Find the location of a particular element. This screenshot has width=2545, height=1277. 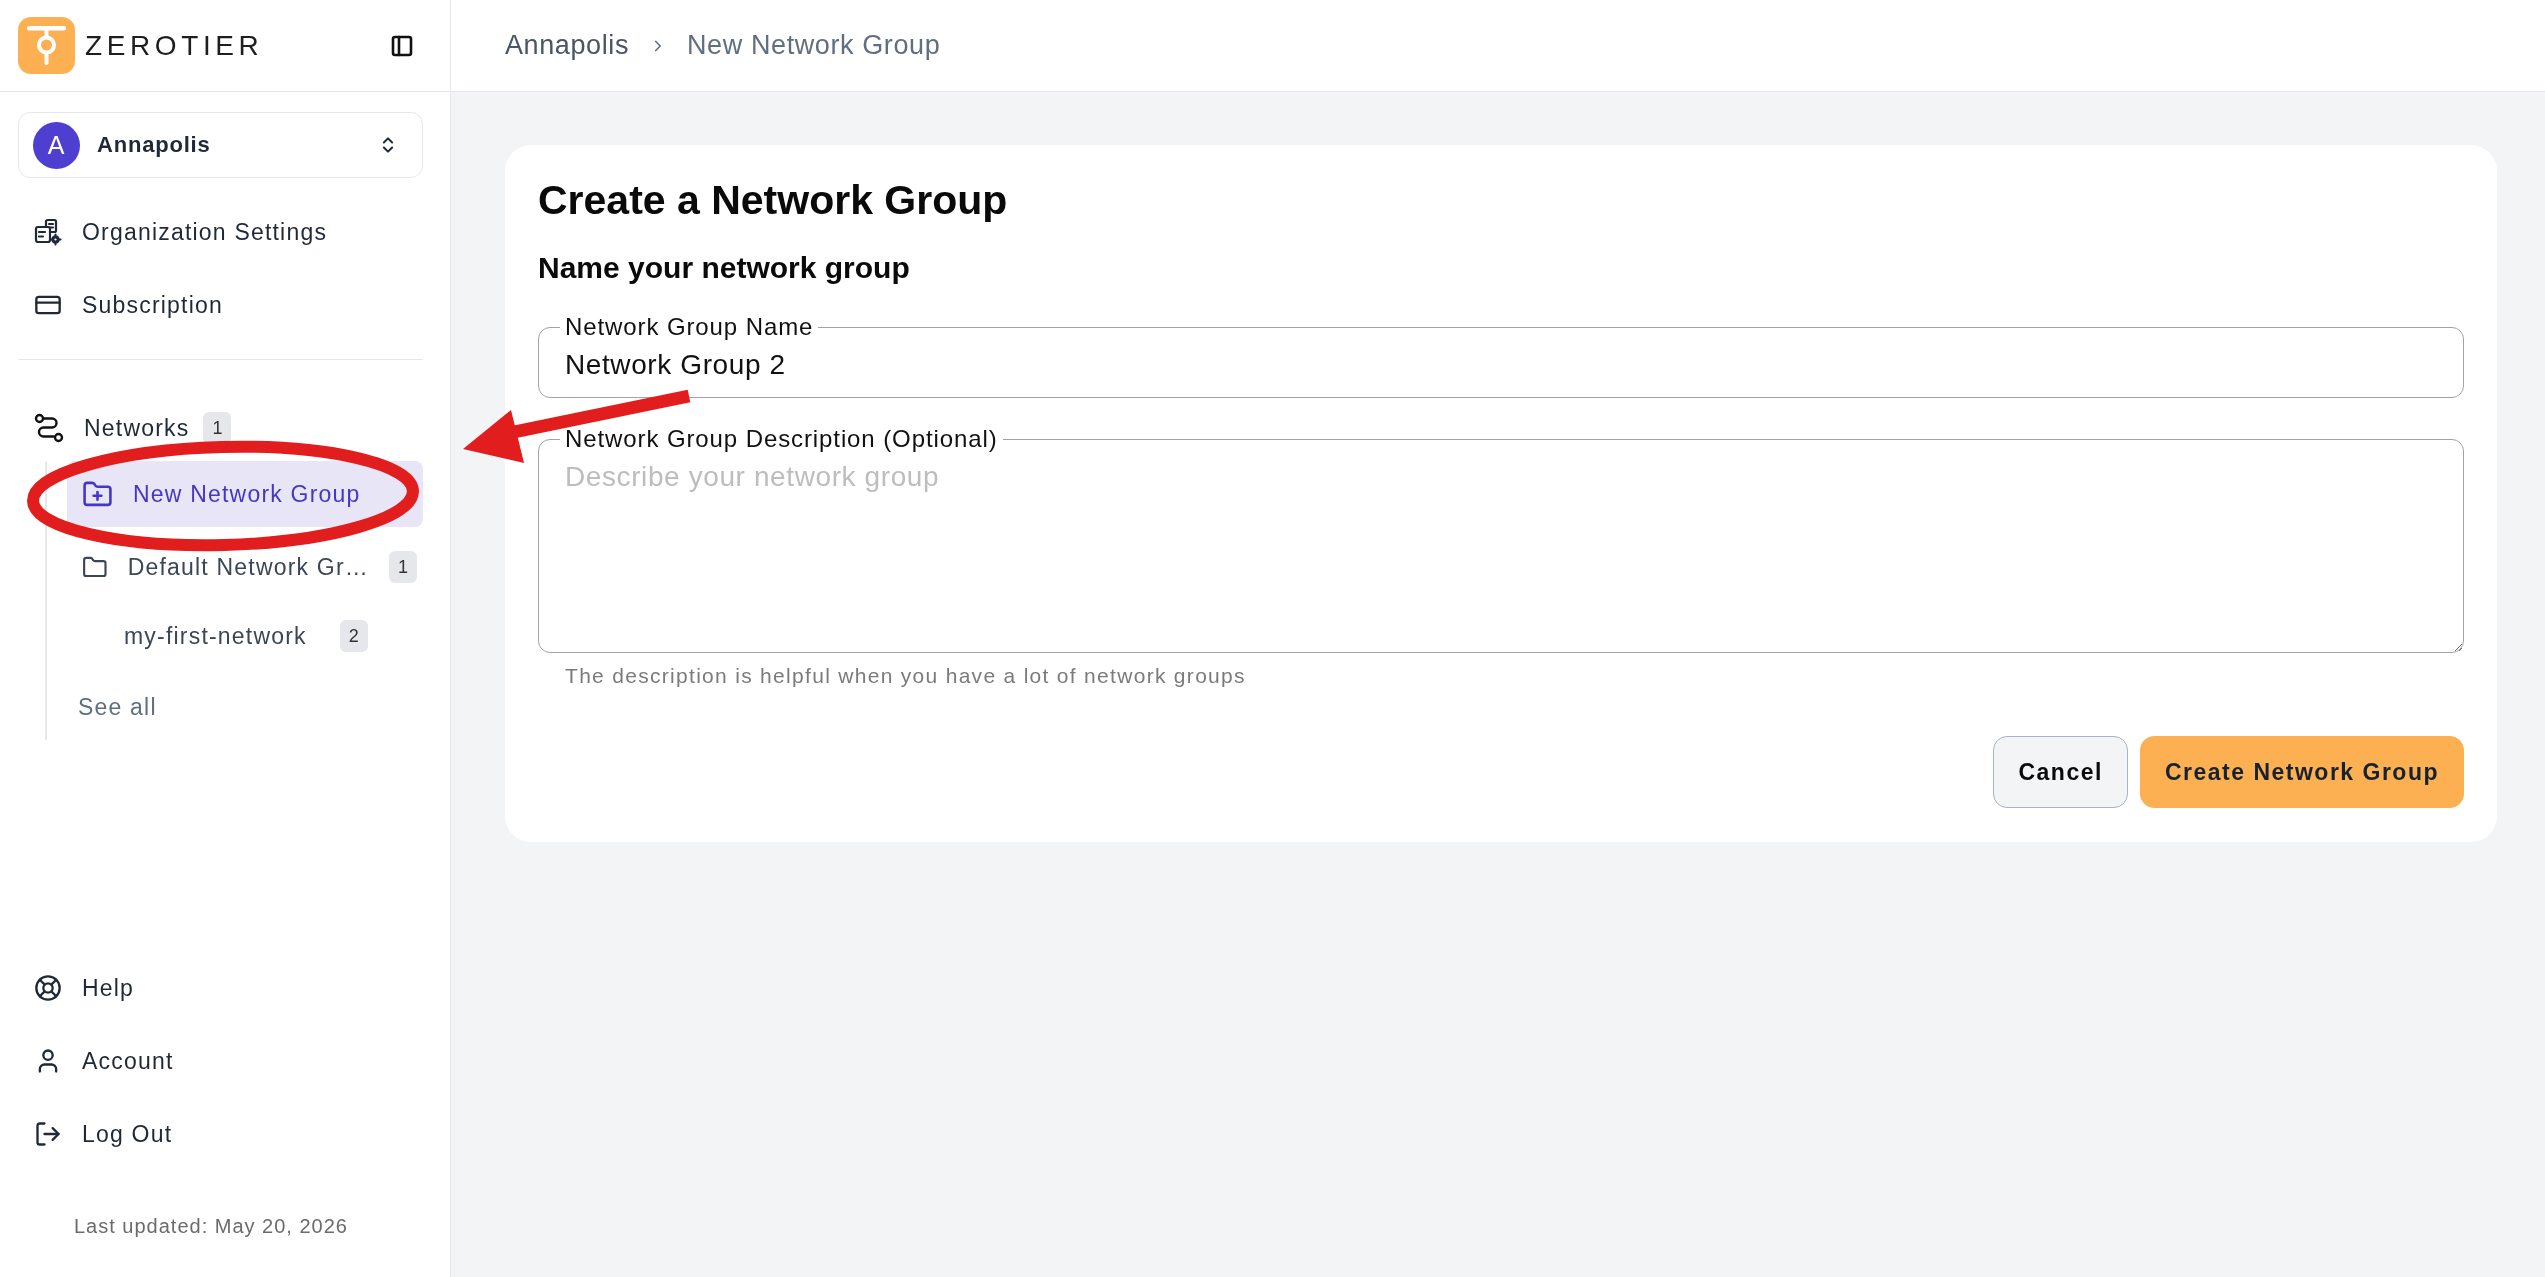

org-switcher: A Annapolis is located at coordinates (220, 145).